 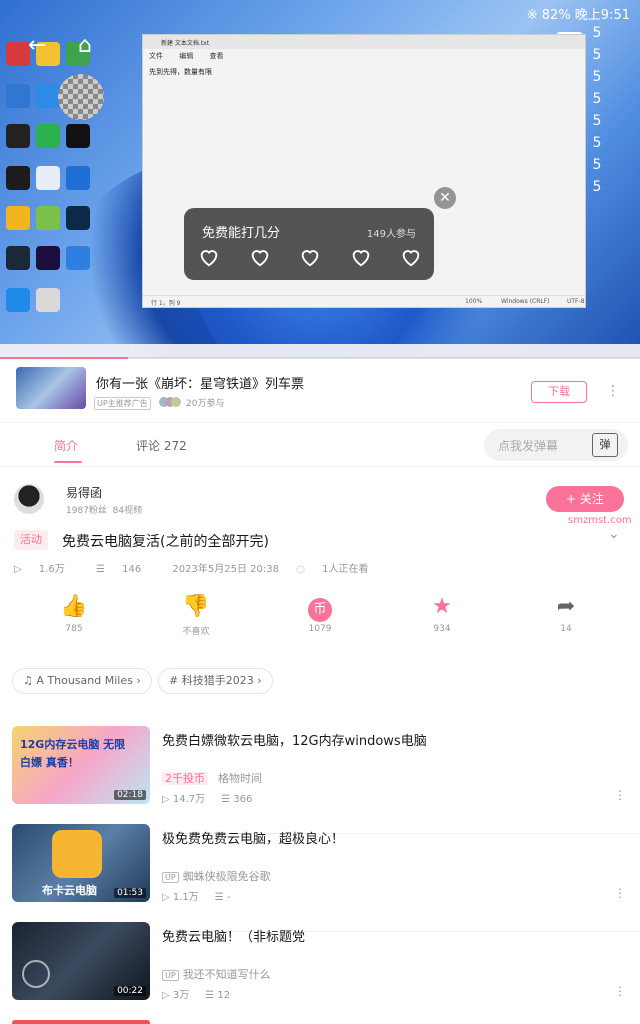 I want to click on view-count: 1.1万, so click(x=185, y=897).